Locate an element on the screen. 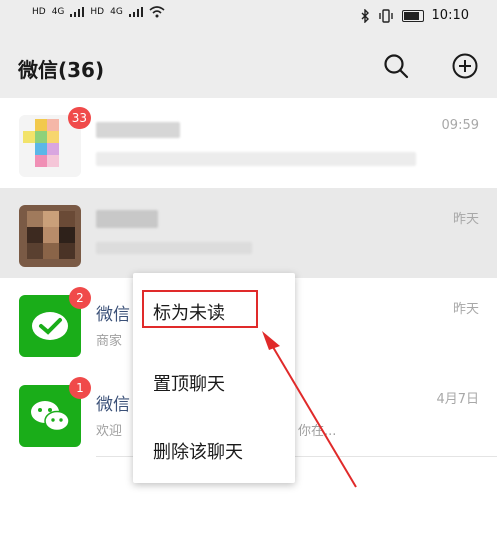 This screenshot has height=558, width=497. annotation-arrow is located at coordinates (309, 409).